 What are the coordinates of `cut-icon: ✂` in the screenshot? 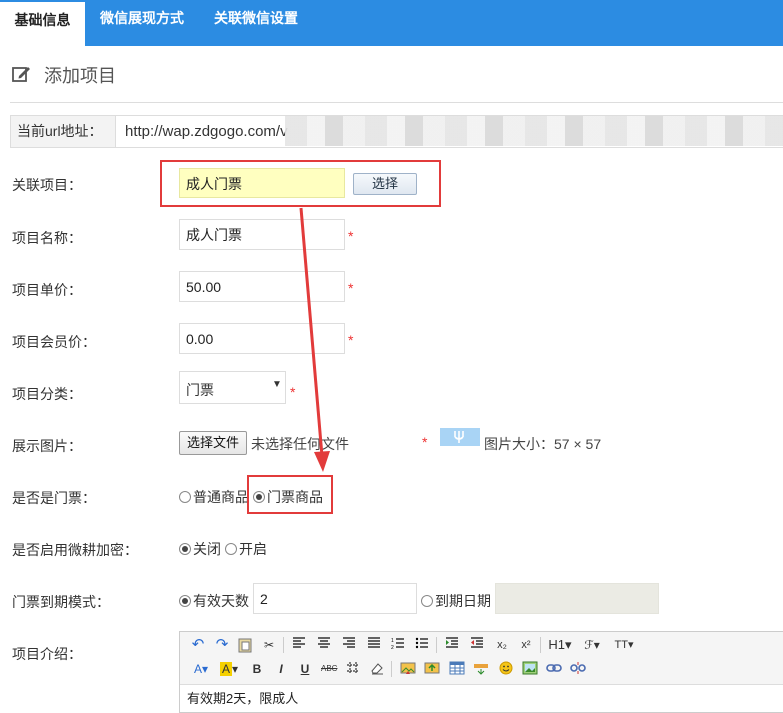 It's located at (269, 645).